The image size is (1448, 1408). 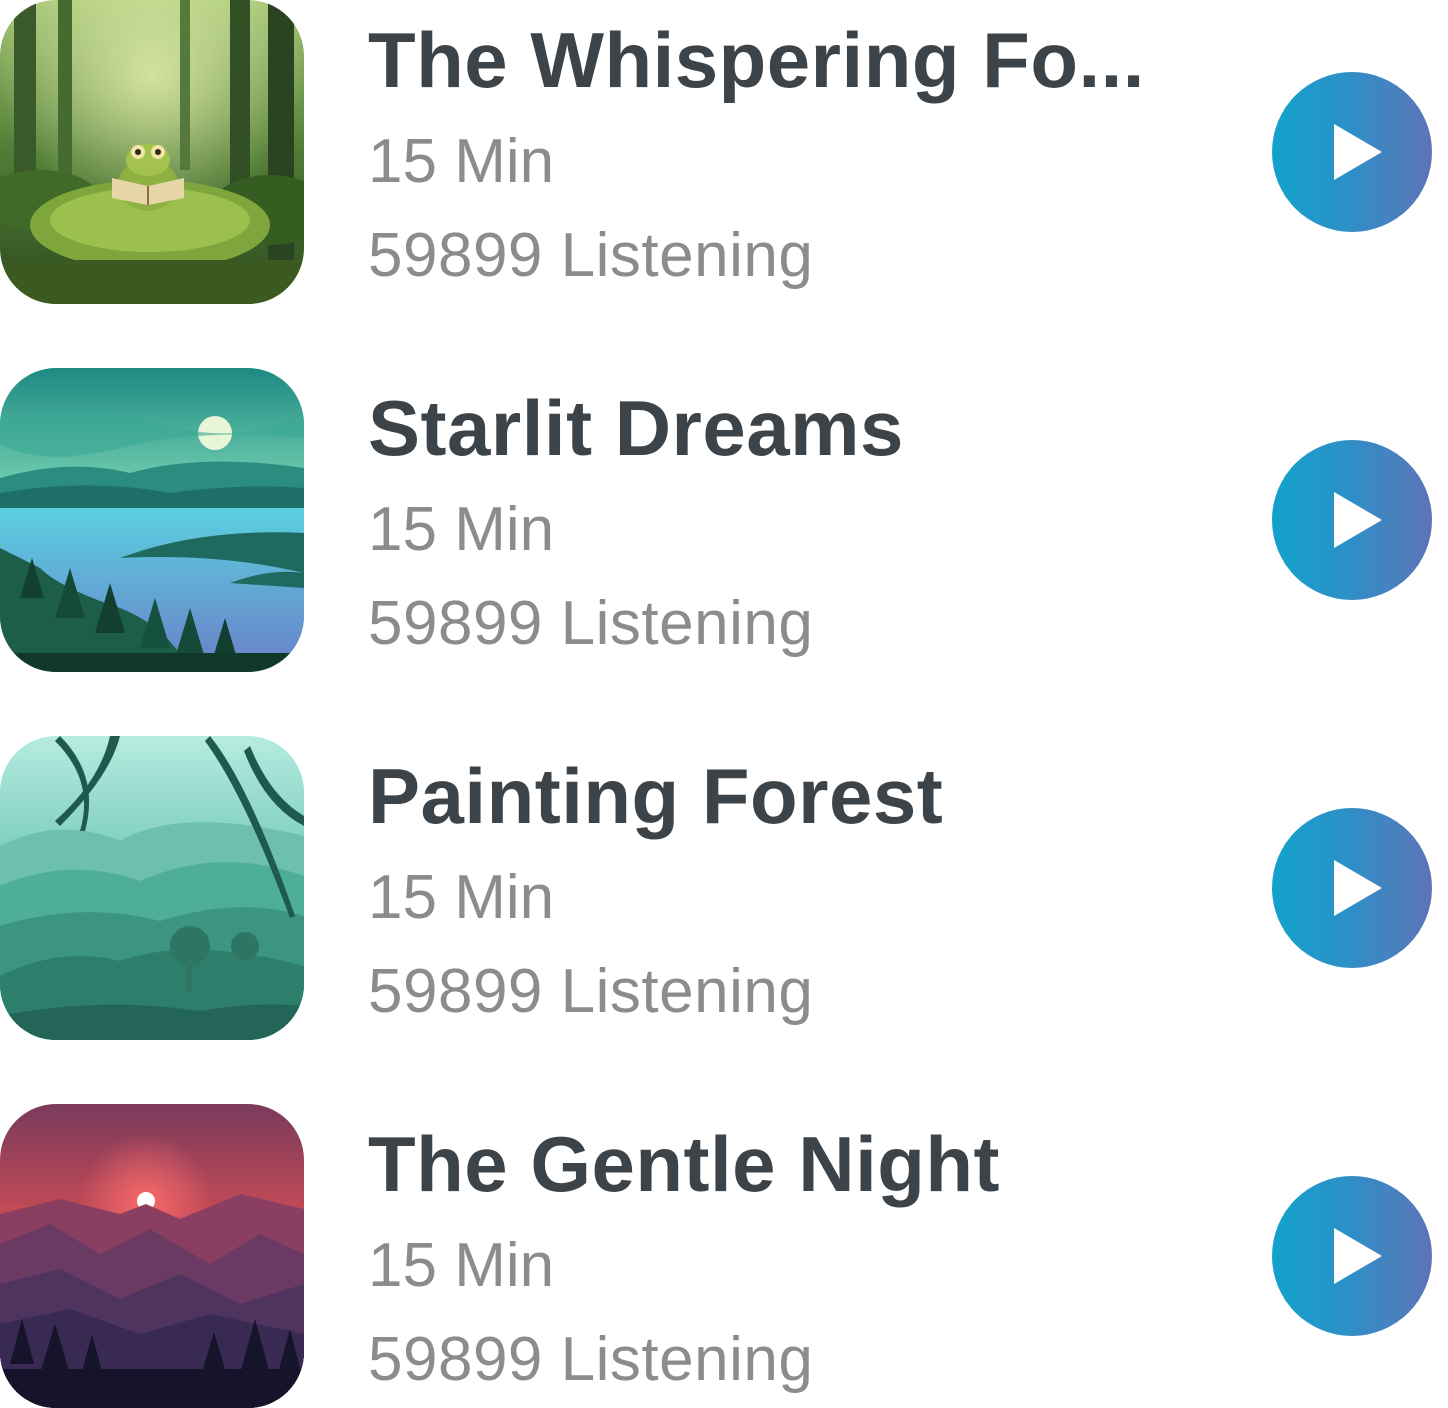 I want to click on sunset-mountains-artwork, so click(x=152, y=1256).